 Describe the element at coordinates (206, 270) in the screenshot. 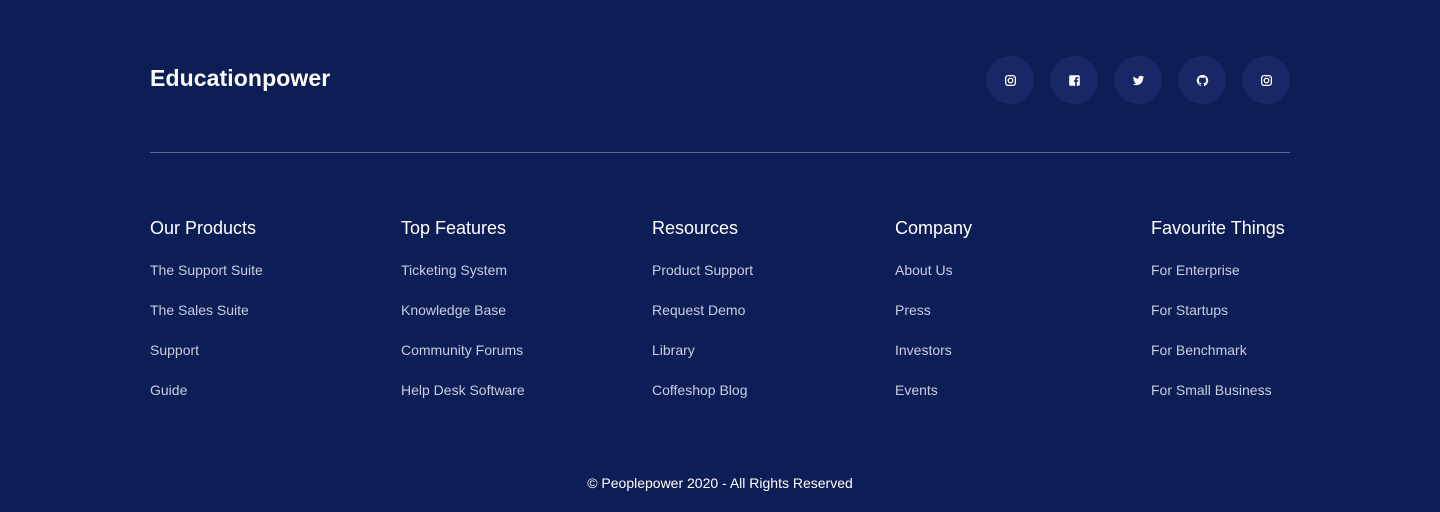

I see `footer-link: The Support Suite` at that location.